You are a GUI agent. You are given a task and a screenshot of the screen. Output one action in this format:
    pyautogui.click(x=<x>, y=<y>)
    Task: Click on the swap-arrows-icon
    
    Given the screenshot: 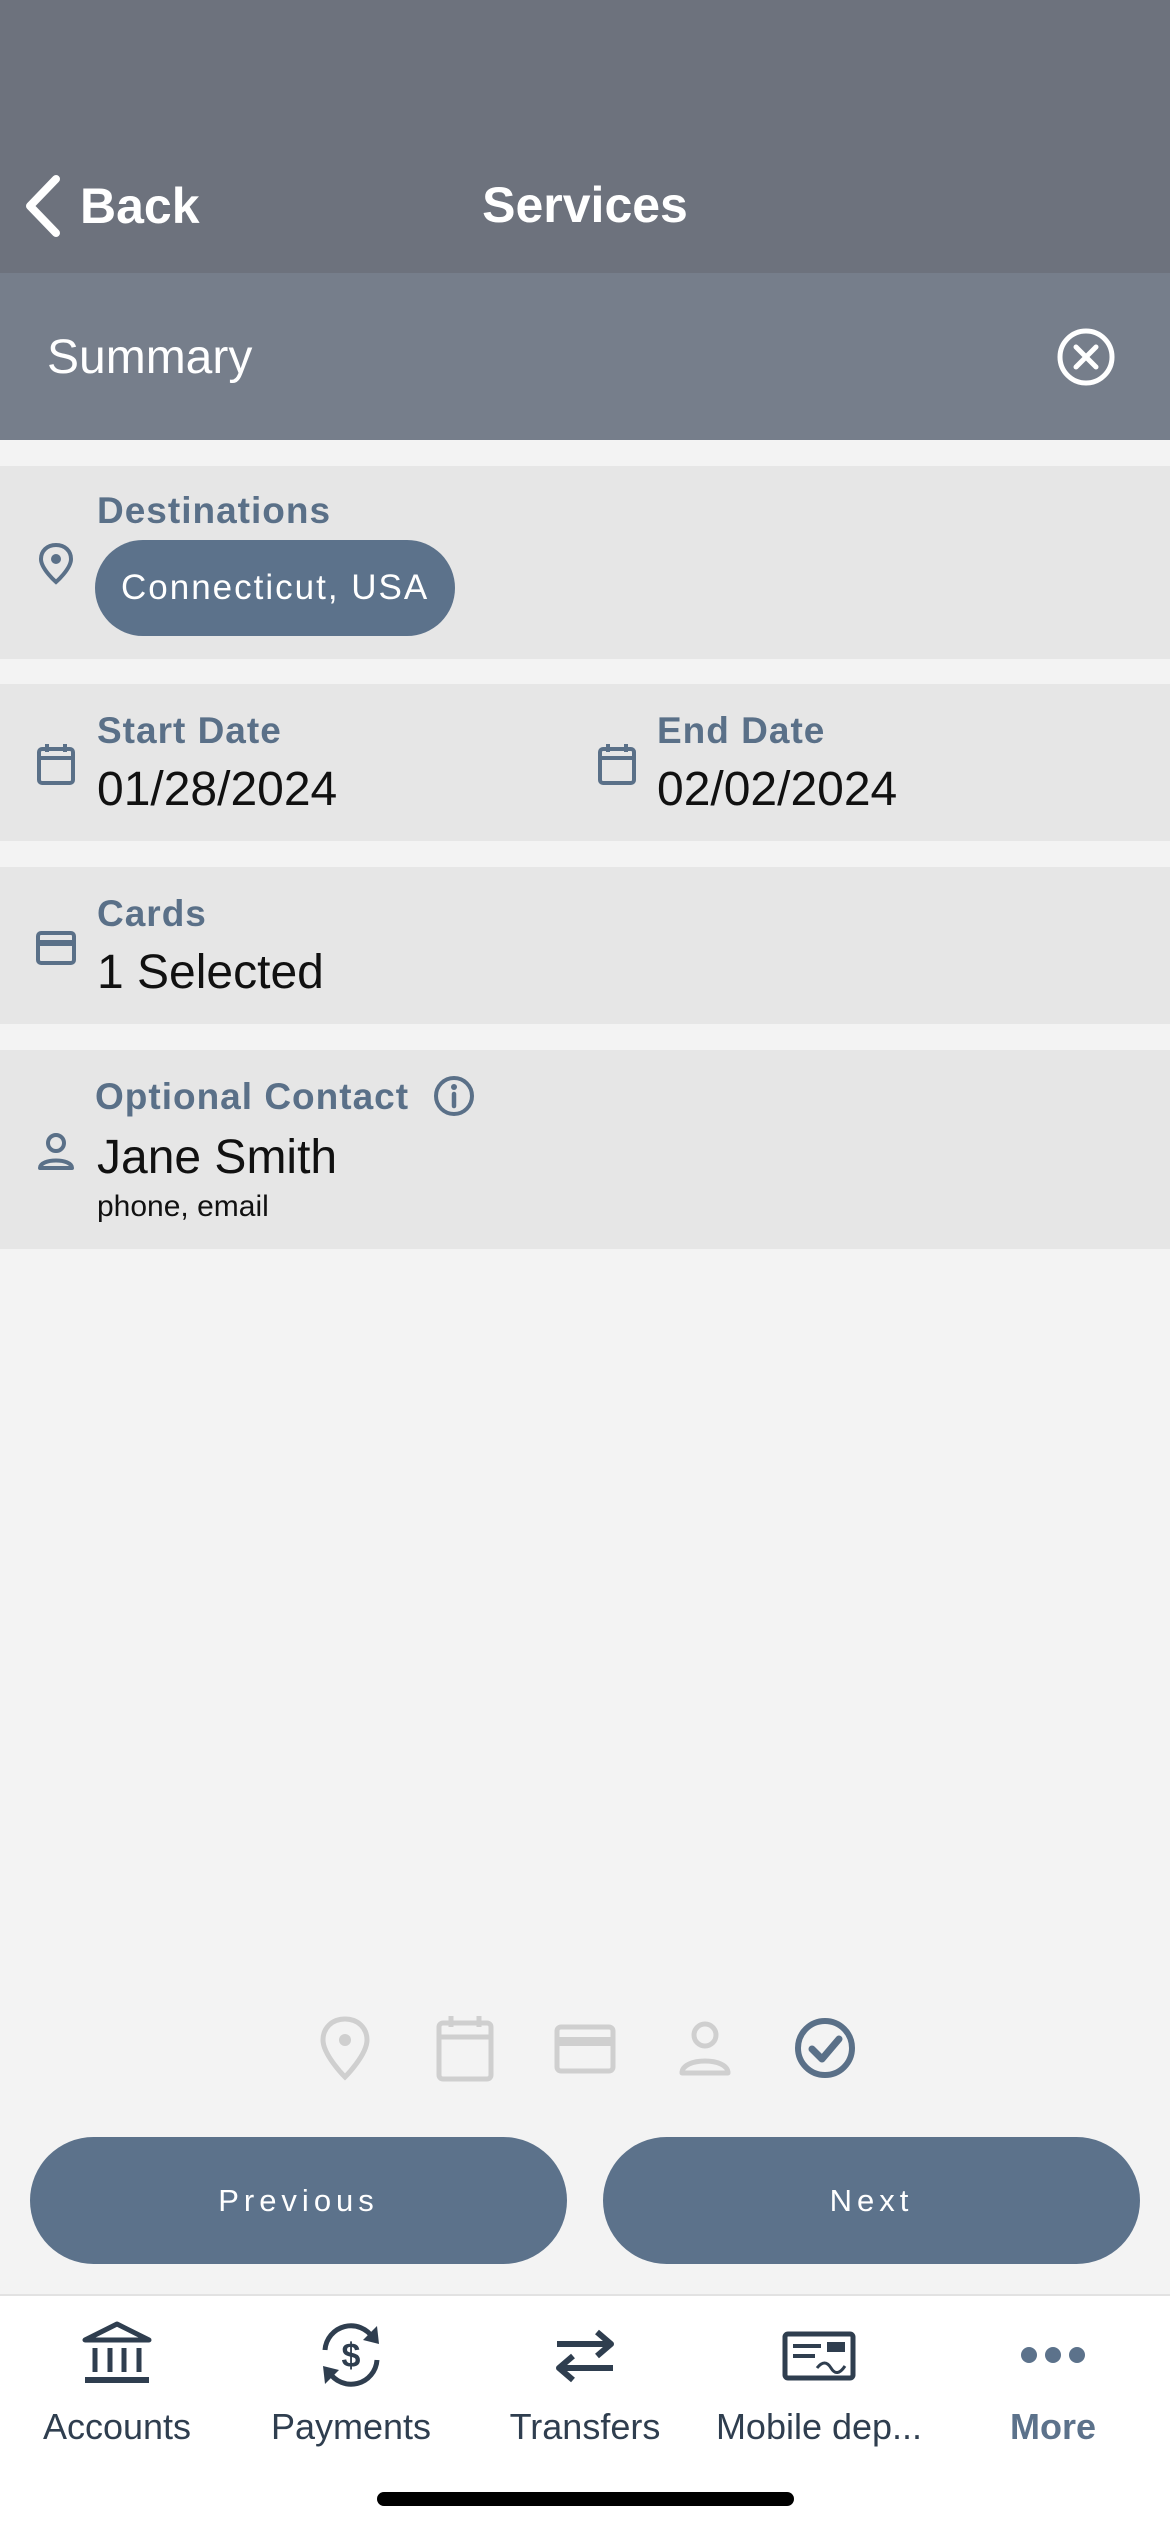 What is the action you would take?
    pyautogui.click(x=585, y=2356)
    